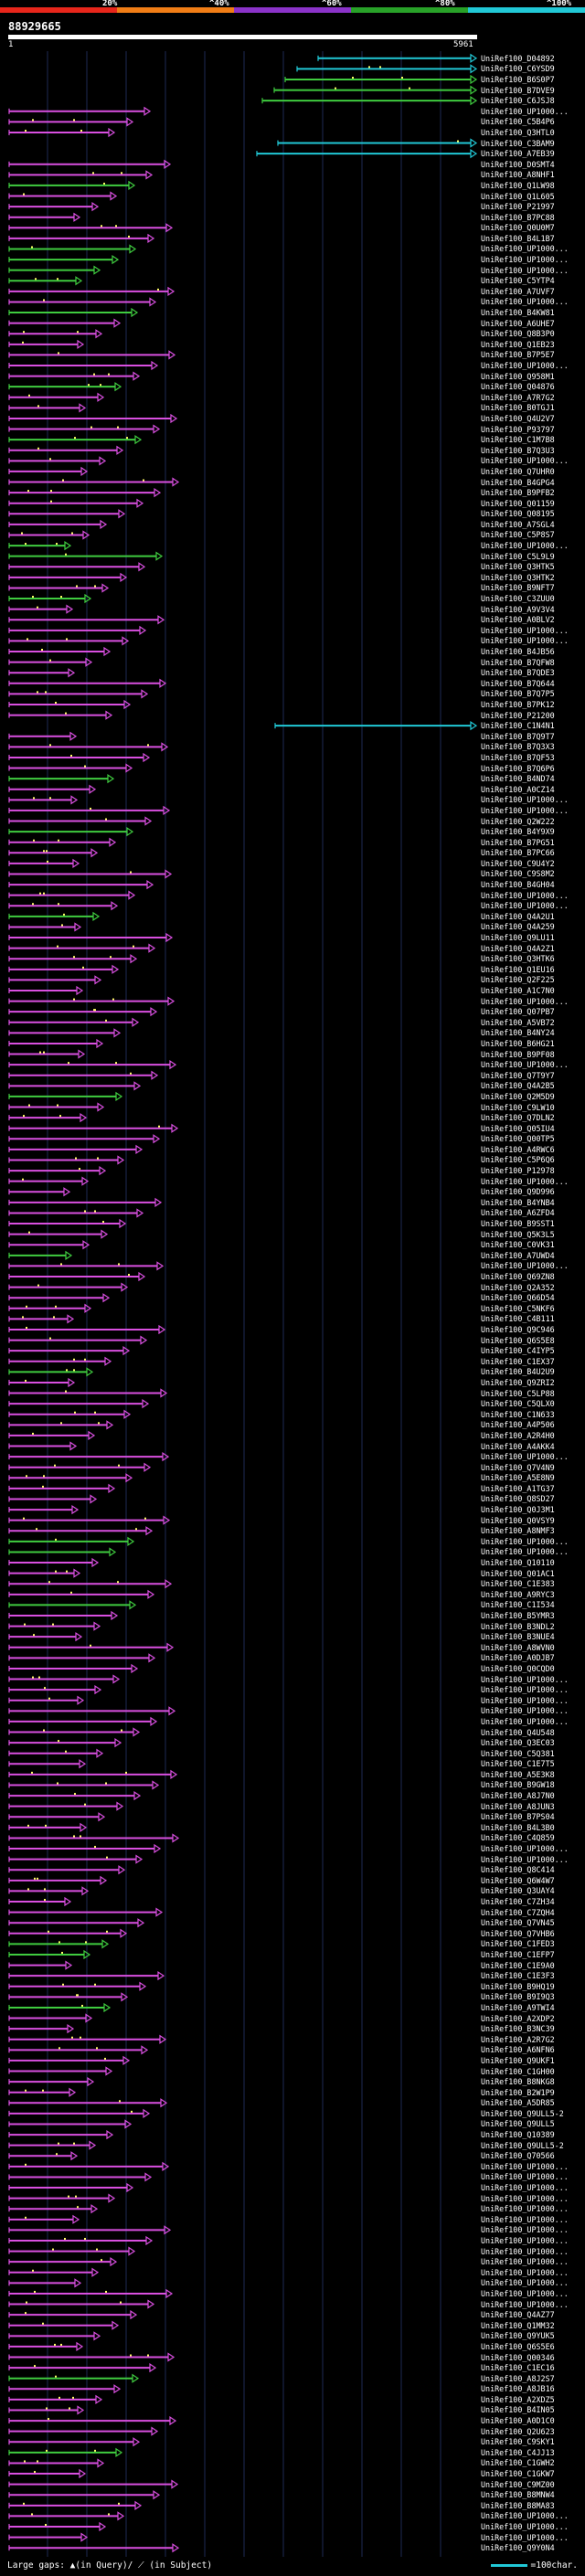 This screenshot has height=2576, width=585. What do you see at coordinates (518, 450) in the screenshot?
I see `hit-label-link: UniRef100_B7Q3U3` at bounding box center [518, 450].